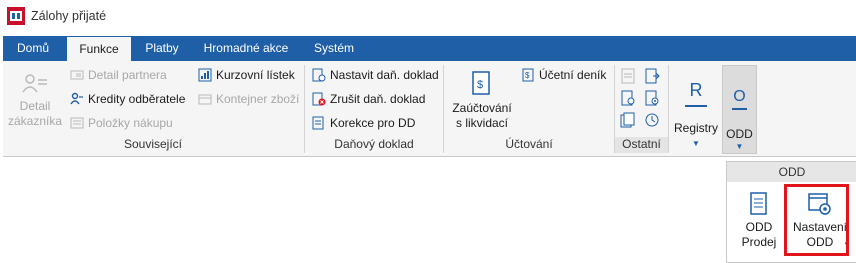 The image size is (856, 263). I want to click on detail-zakaznika-button: Detail zákazníka, so click(35, 101).